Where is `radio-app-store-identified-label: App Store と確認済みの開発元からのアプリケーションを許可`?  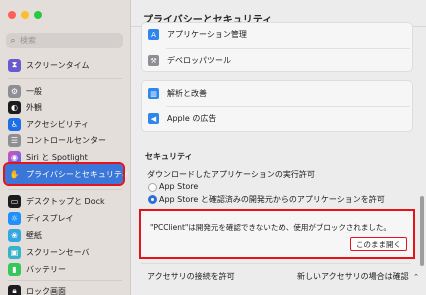
radio-app-store-identified-label: App Store と確認済みの開発元からのアプリケーションを許可 is located at coordinates (272, 199).